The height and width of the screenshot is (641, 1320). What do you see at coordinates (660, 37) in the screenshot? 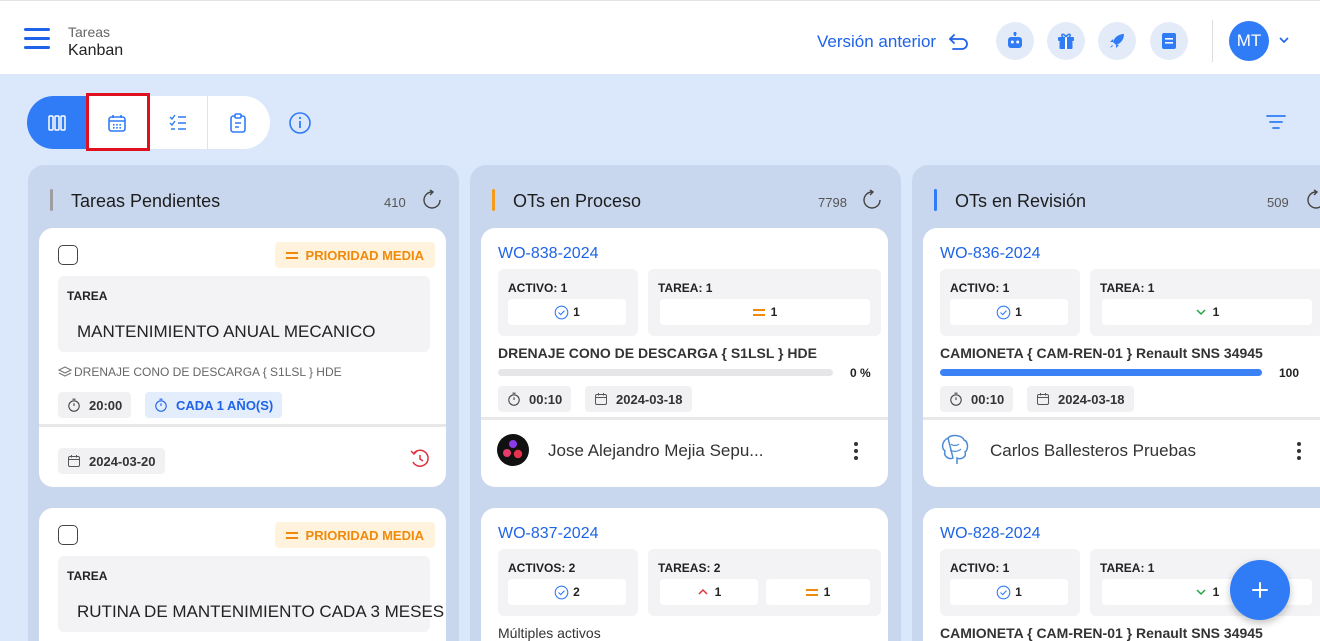
I see `top-bar: Tareas Kanban Versión anterior MT` at bounding box center [660, 37].